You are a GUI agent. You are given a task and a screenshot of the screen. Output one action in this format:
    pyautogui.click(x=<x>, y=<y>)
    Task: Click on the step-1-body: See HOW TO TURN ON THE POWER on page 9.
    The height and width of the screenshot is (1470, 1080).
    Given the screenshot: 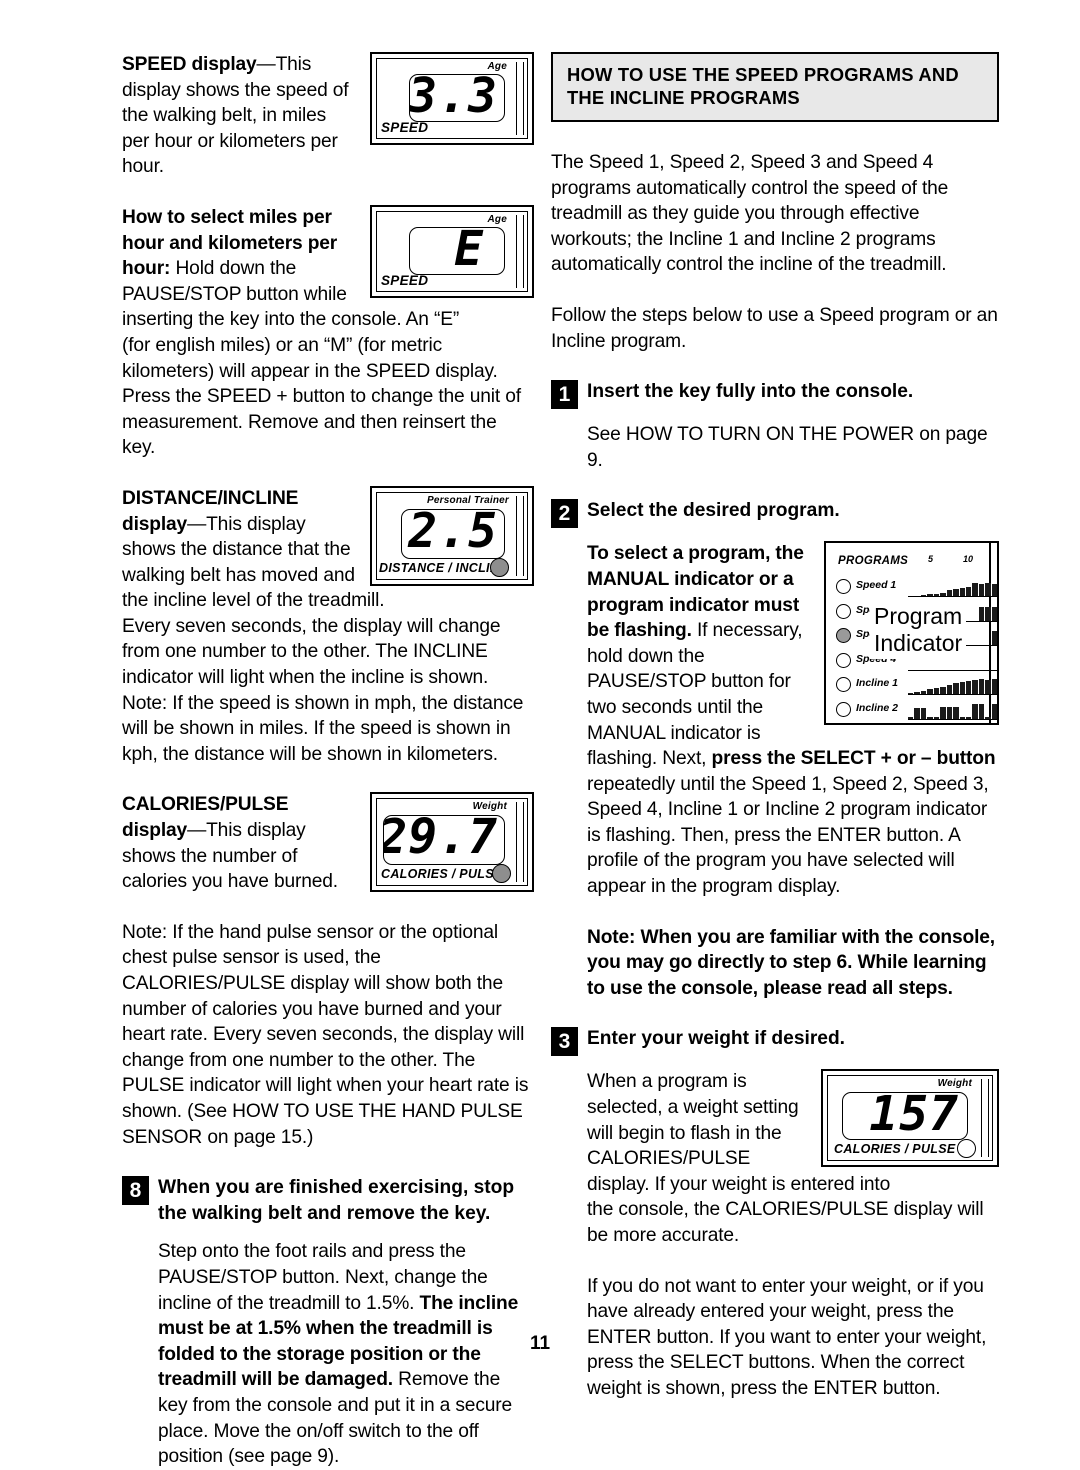 What is the action you would take?
    pyautogui.click(x=787, y=447)
    